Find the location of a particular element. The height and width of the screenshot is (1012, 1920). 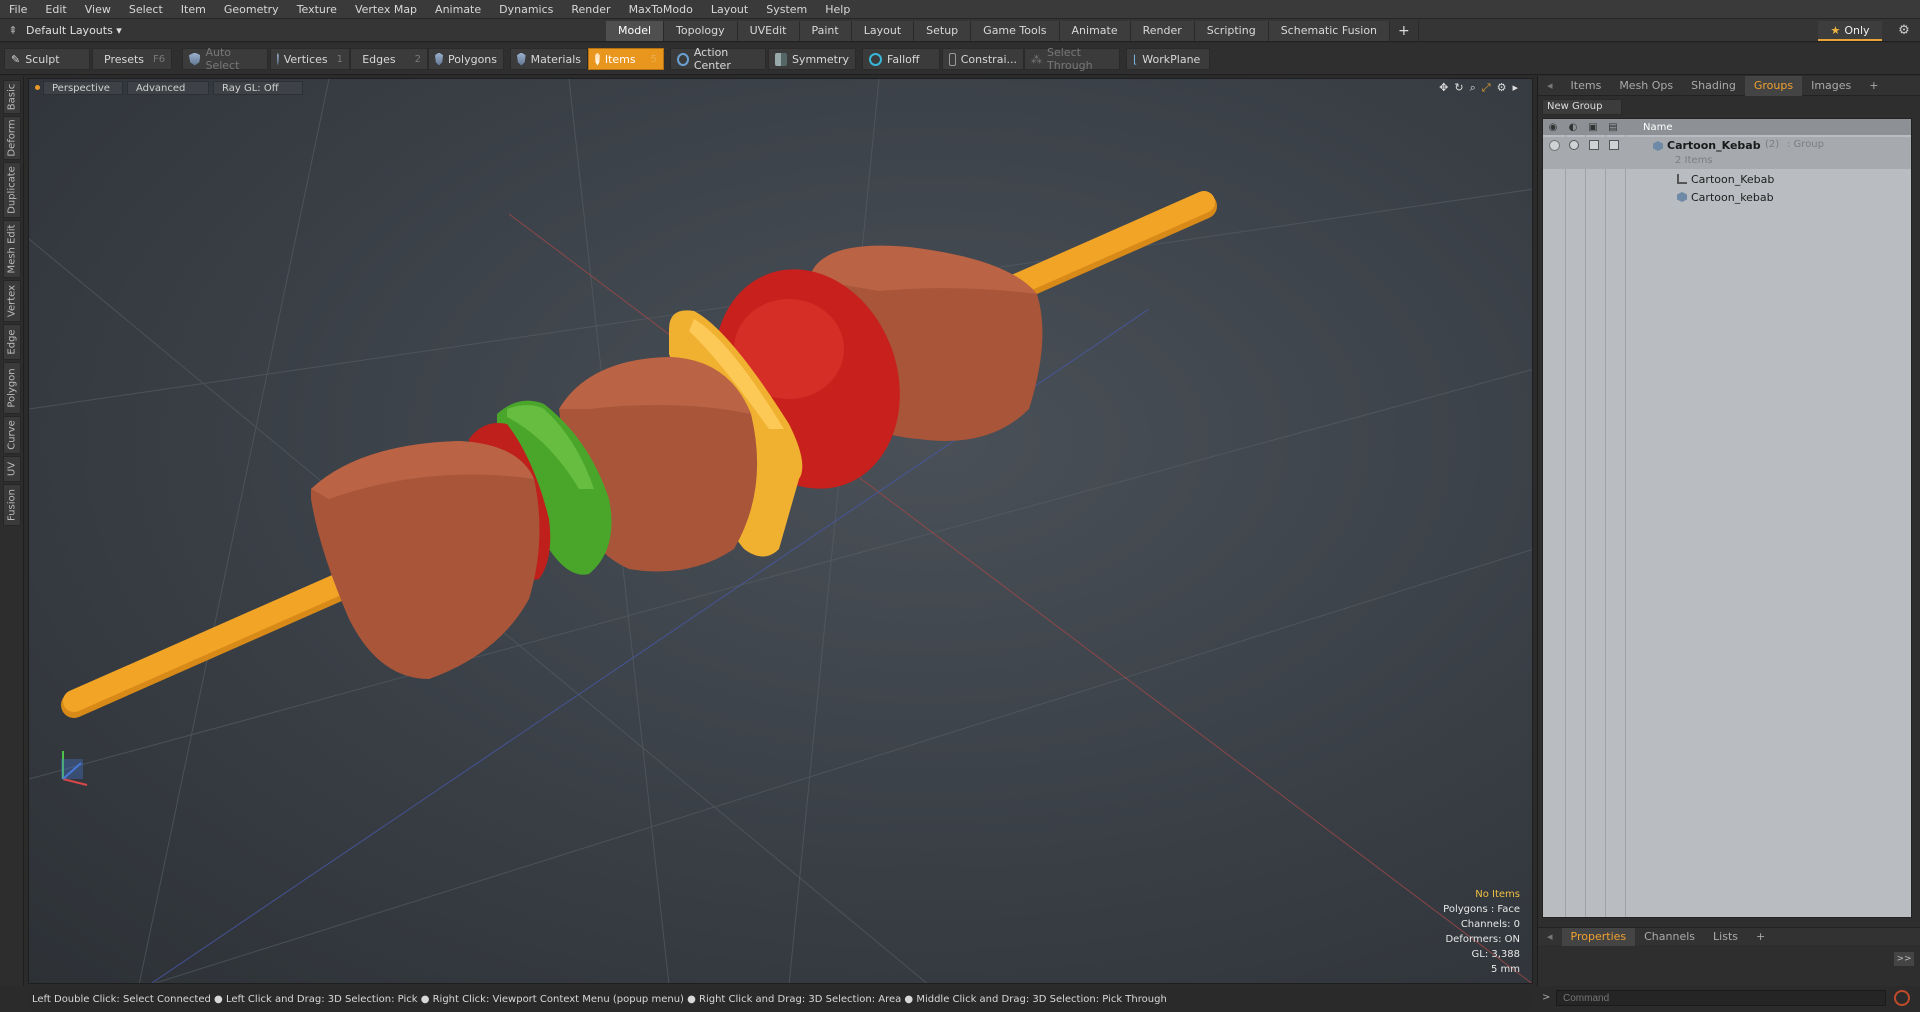

tab-topology: Topology is located at coordinates (701, 31).